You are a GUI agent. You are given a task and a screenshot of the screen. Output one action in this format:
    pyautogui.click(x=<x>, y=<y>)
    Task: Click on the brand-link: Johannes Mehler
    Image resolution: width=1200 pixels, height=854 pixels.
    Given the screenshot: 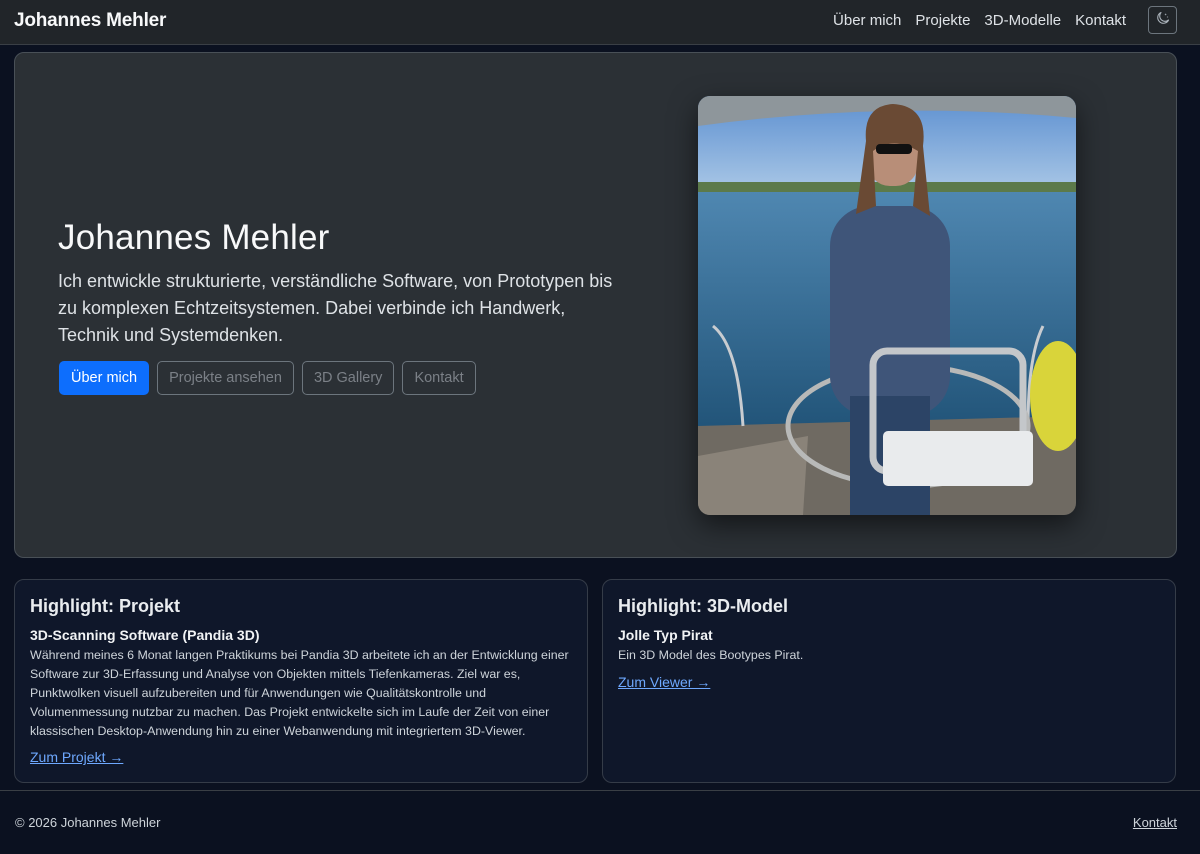 What is the action you would take?
    pyautogui.click(x=90, y=21)
    